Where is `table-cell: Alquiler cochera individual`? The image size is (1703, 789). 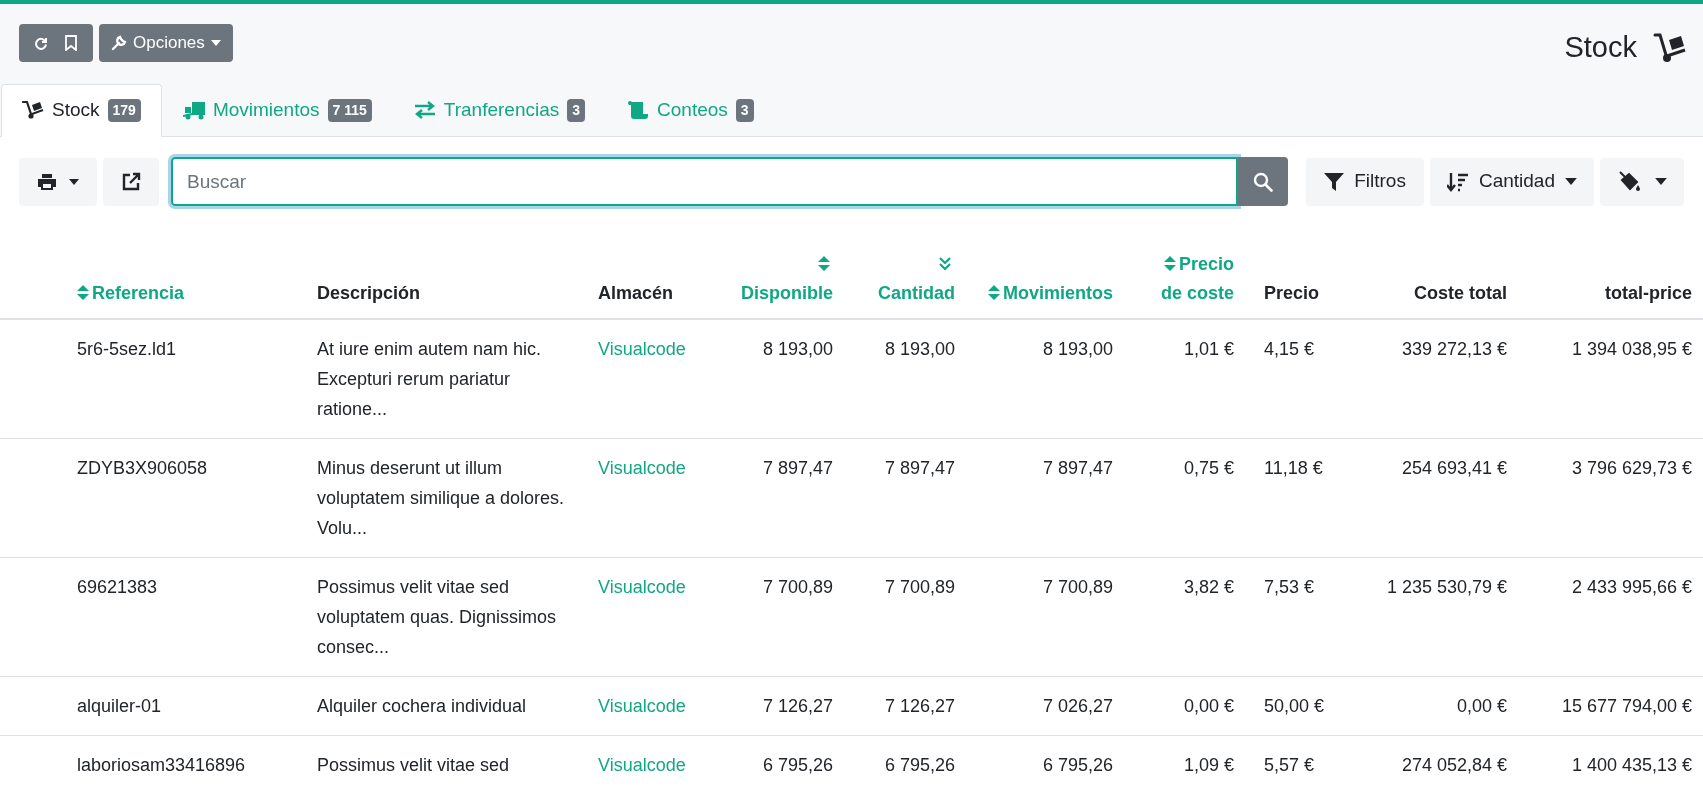
table-cell: Alquiler cochera individual is located at coordinates (422, 706).